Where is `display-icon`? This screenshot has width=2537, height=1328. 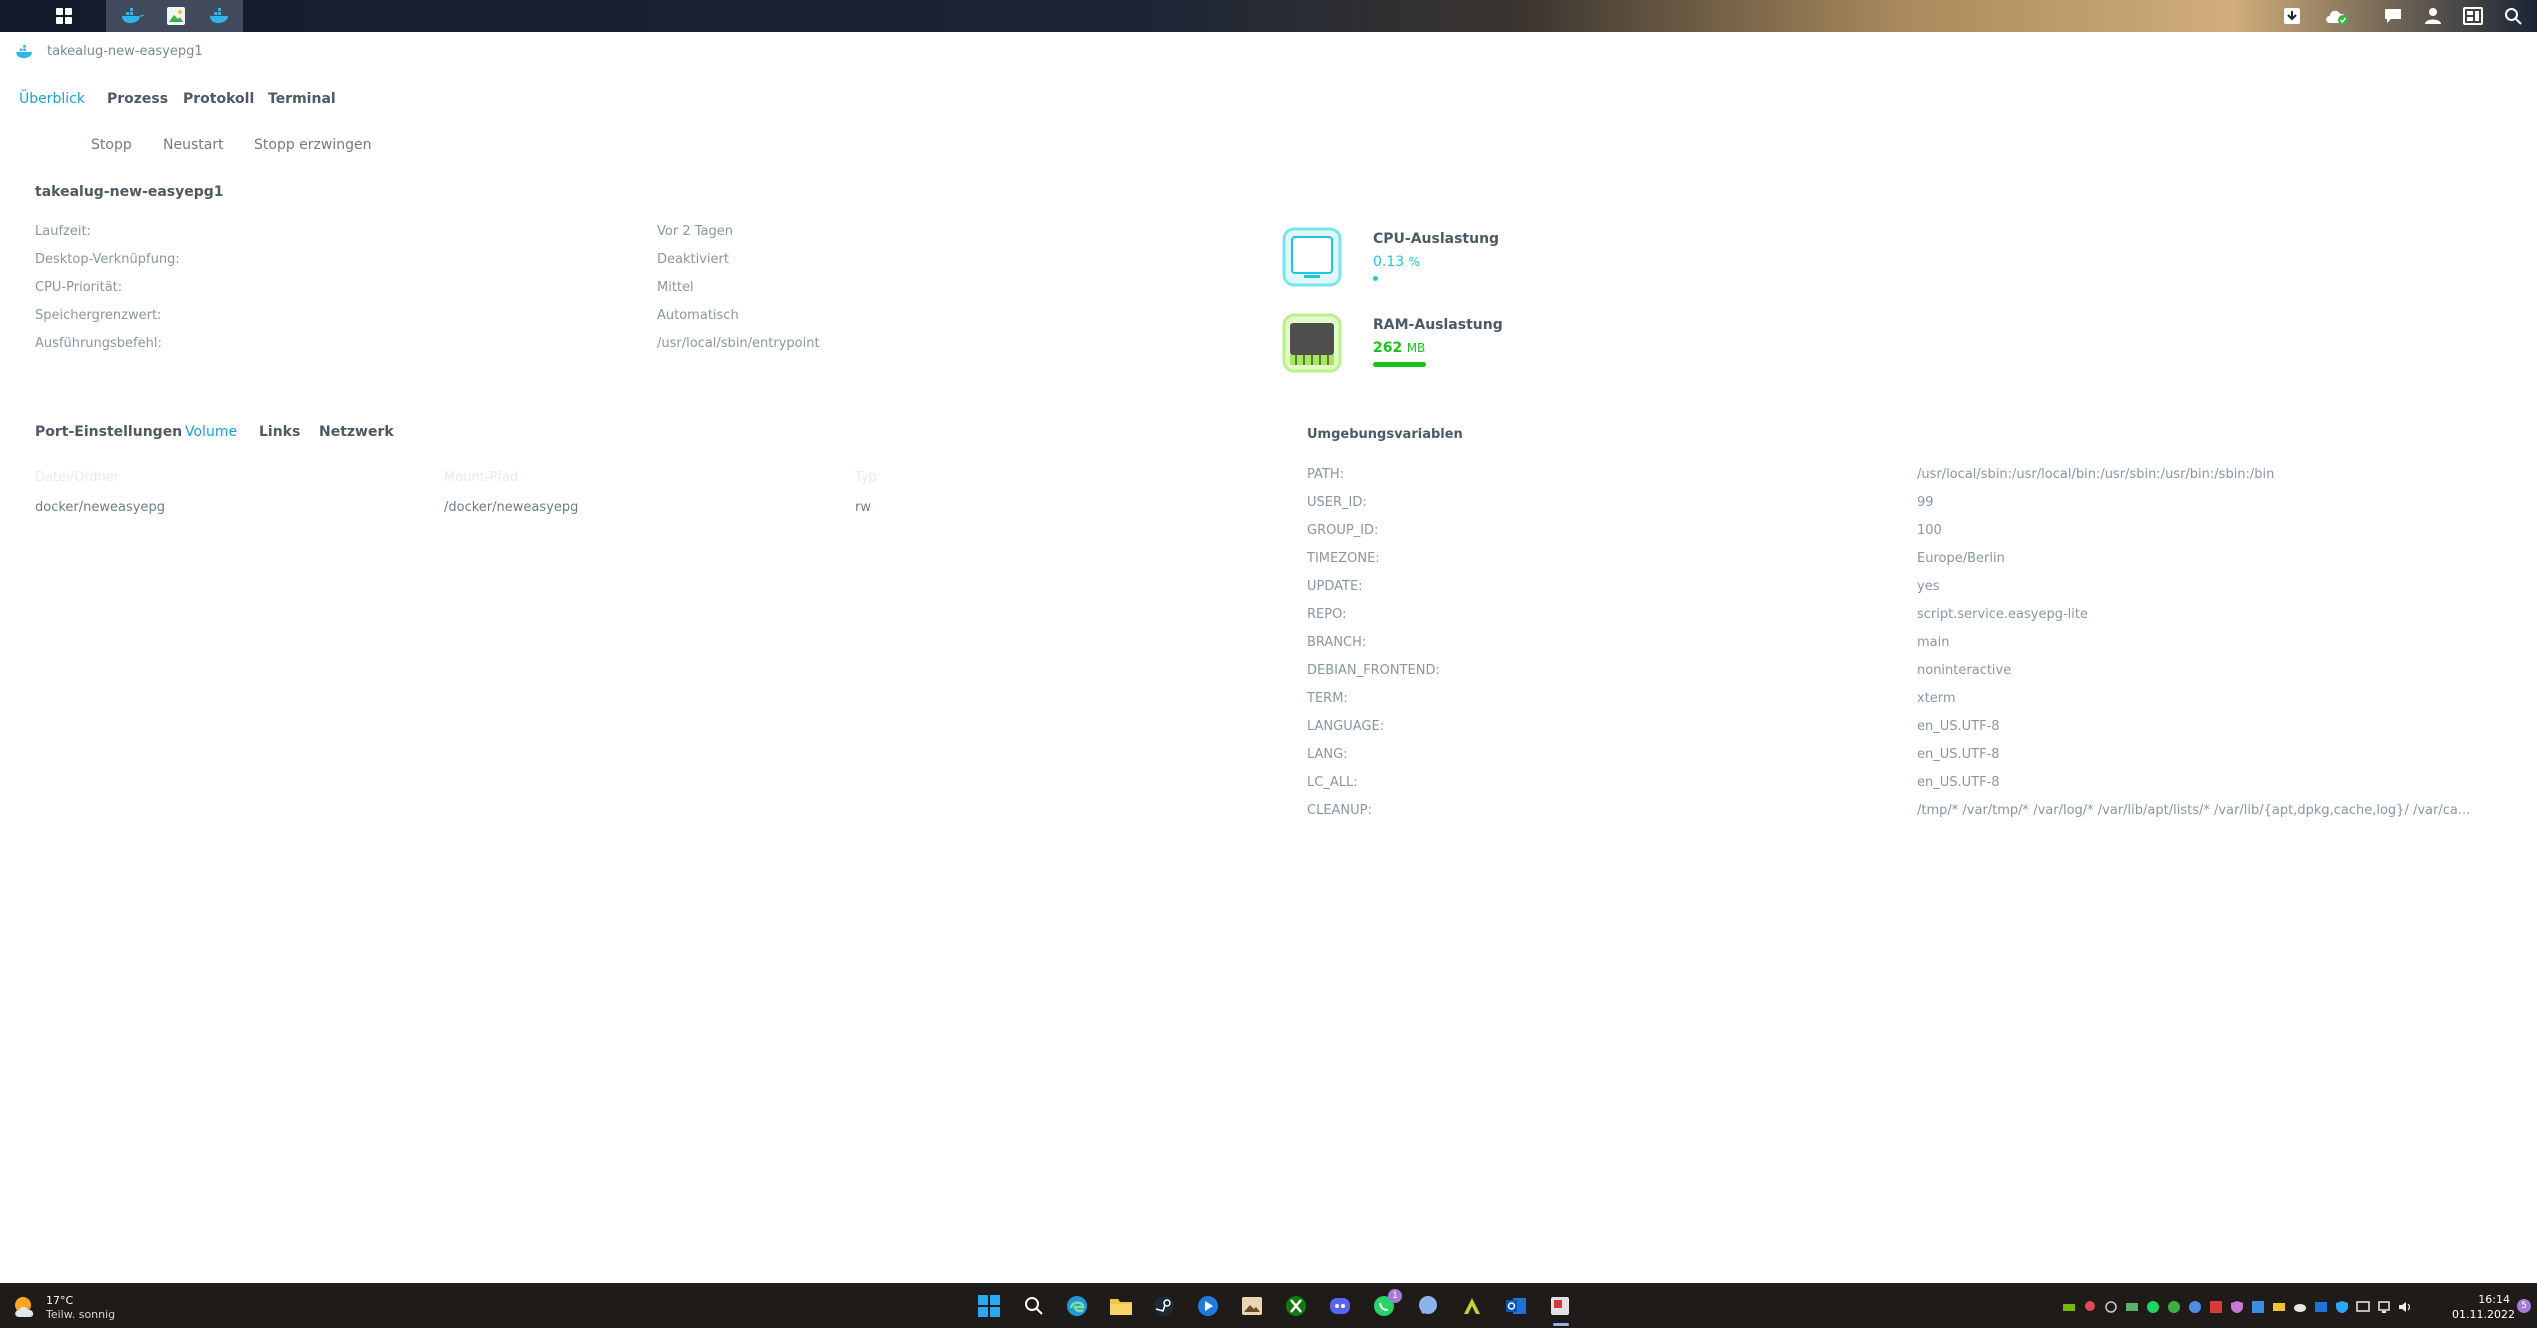 display-icon is located at coordinates (2132, 1307).